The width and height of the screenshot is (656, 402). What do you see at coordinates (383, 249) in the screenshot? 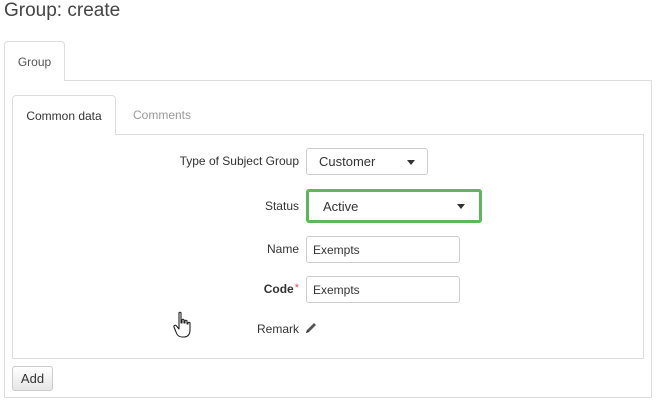
I see `name-input` at bounding box center [383, 249].